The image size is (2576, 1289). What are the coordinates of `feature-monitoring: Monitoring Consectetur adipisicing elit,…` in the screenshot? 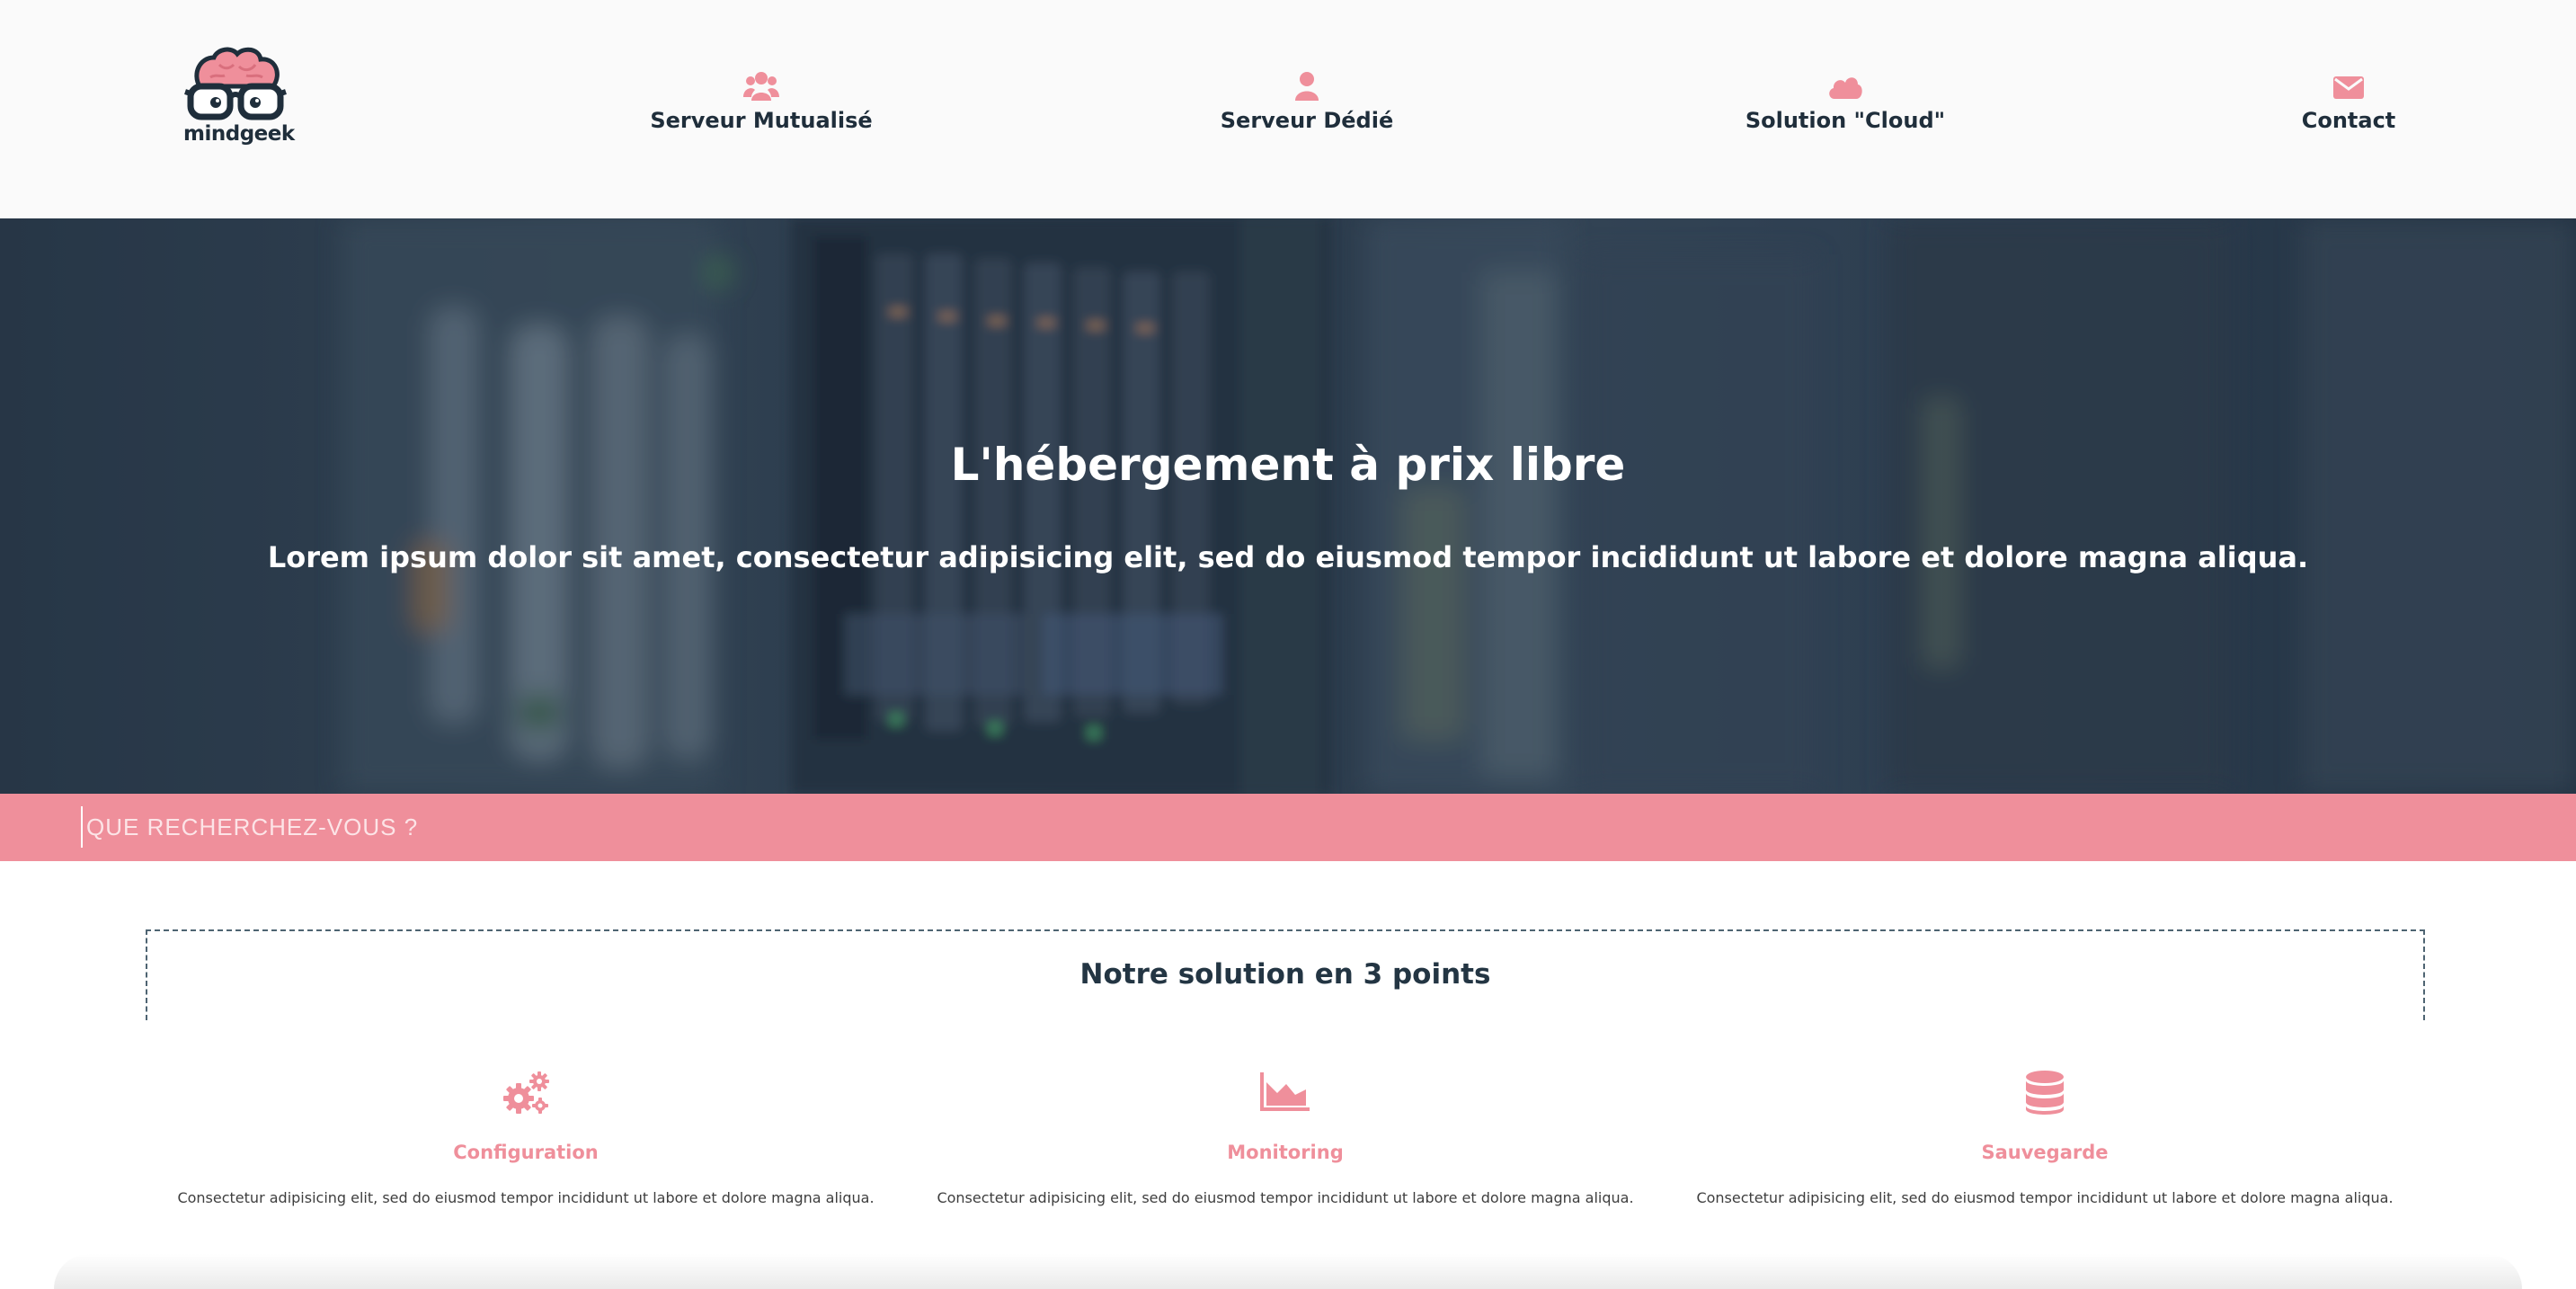 It's located at (1285, 1150).